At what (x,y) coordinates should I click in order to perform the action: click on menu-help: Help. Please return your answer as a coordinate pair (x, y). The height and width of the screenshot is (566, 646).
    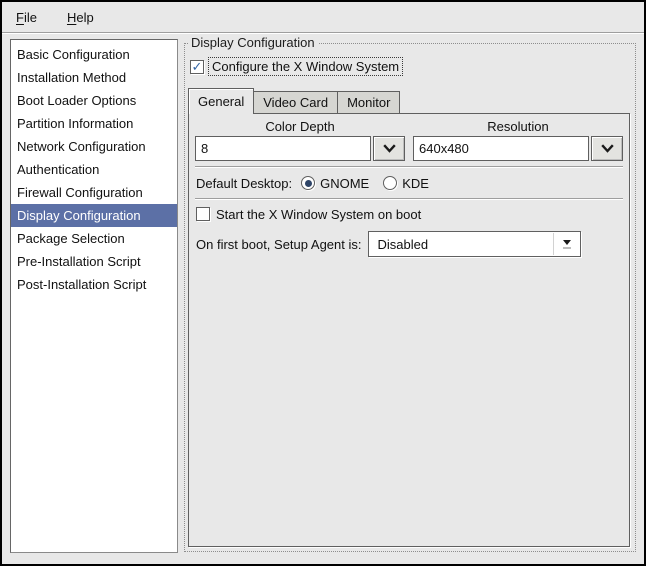
    Looking at the image, I should click on (80, 17).